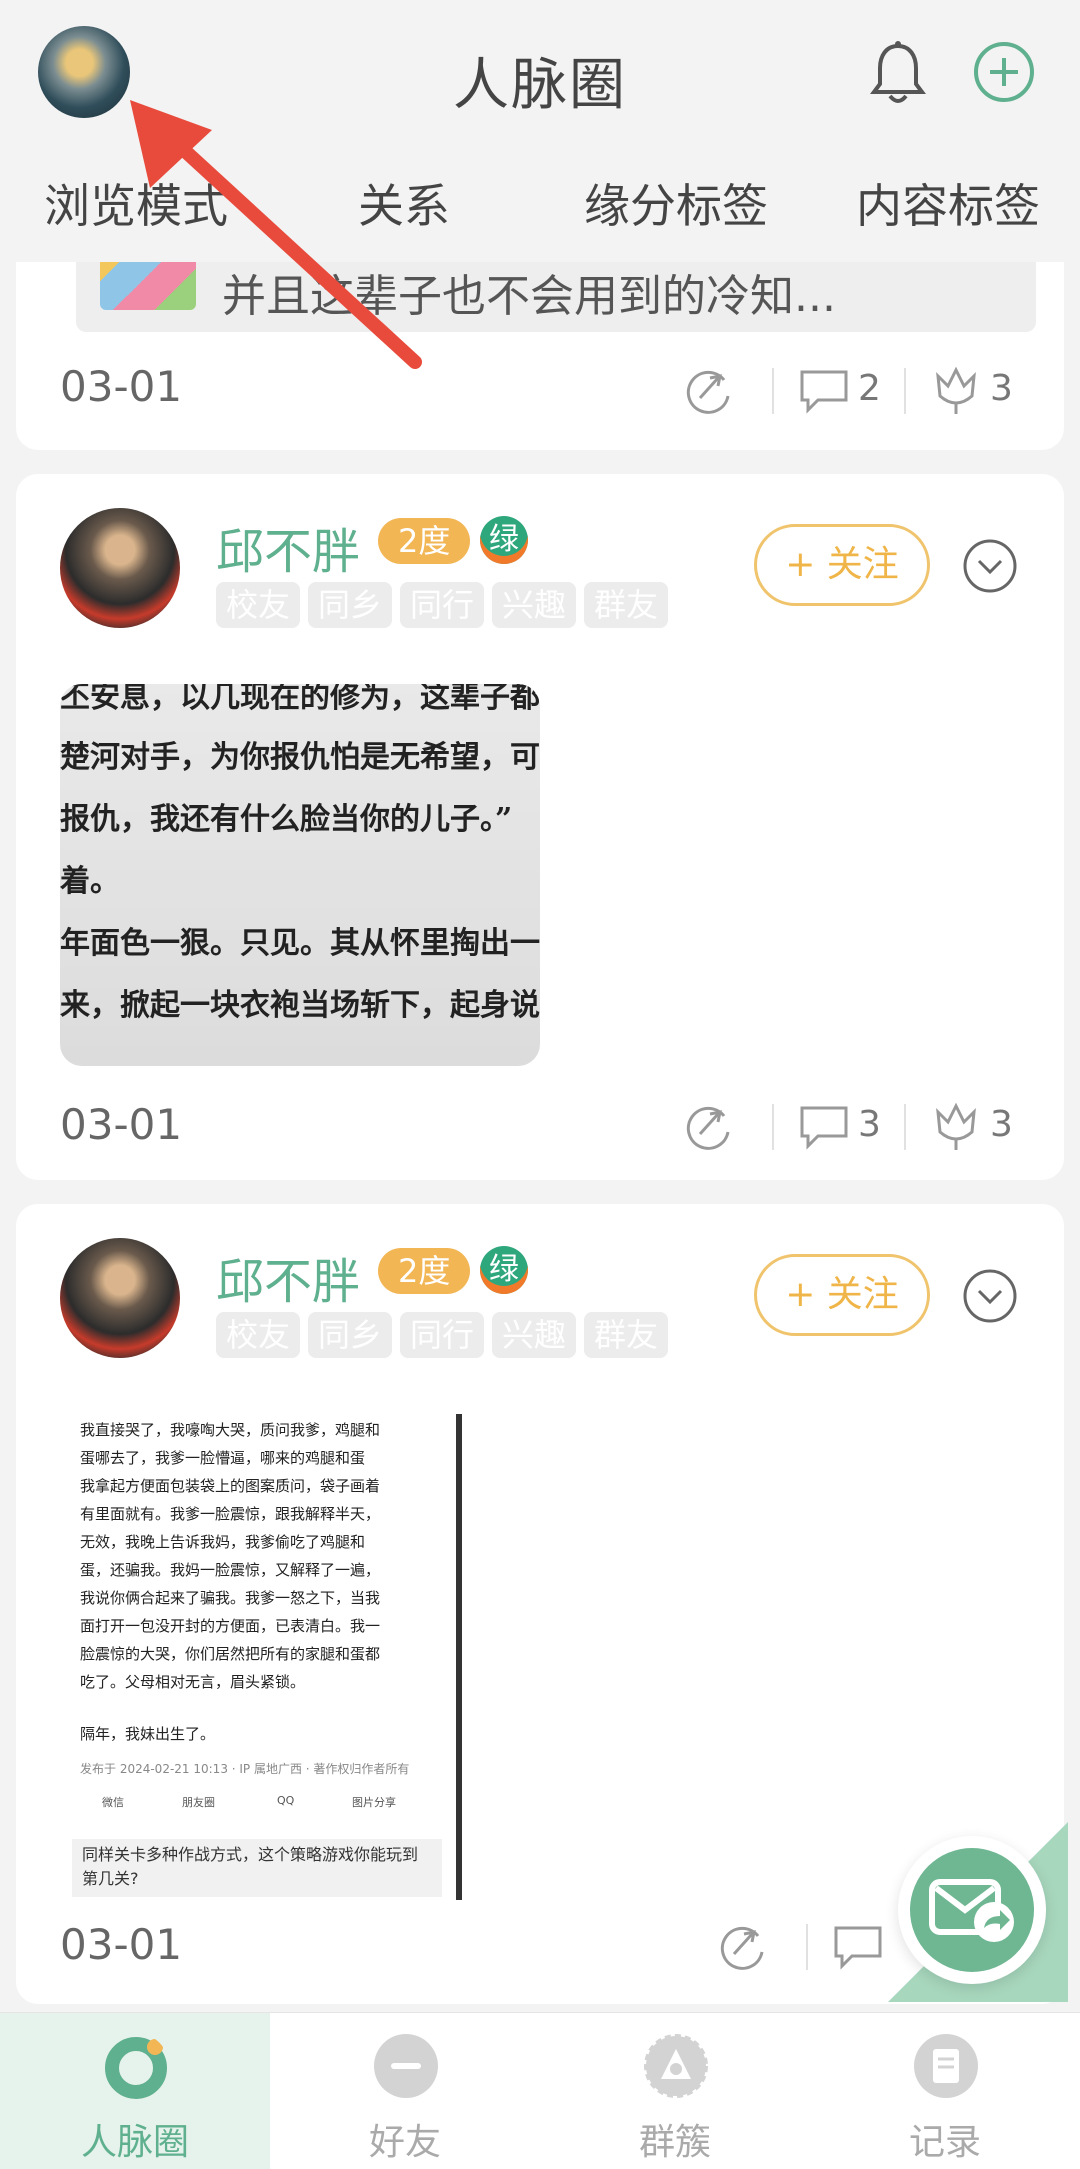 Image resolution: width=1080 pixels, height=2169 pixels. Describe the element at coordinates (300, 1005) in the screenshot. I see `image-text-line: 来，掀起一块衣袍当场斩下，起身说道` at that location.